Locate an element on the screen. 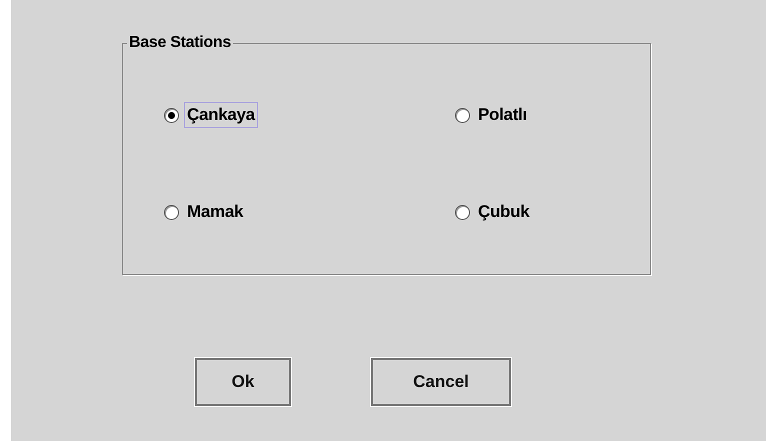 This screenshot has width=766, height=441. cancel-button: Cancel is located at coordinates (441, 382).